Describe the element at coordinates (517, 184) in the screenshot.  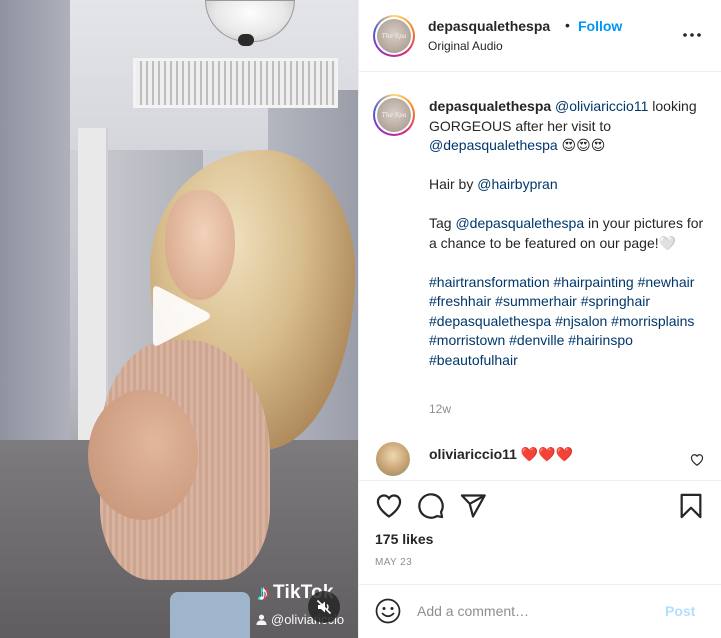
I see `mention-link: @hairbypran` at that location.